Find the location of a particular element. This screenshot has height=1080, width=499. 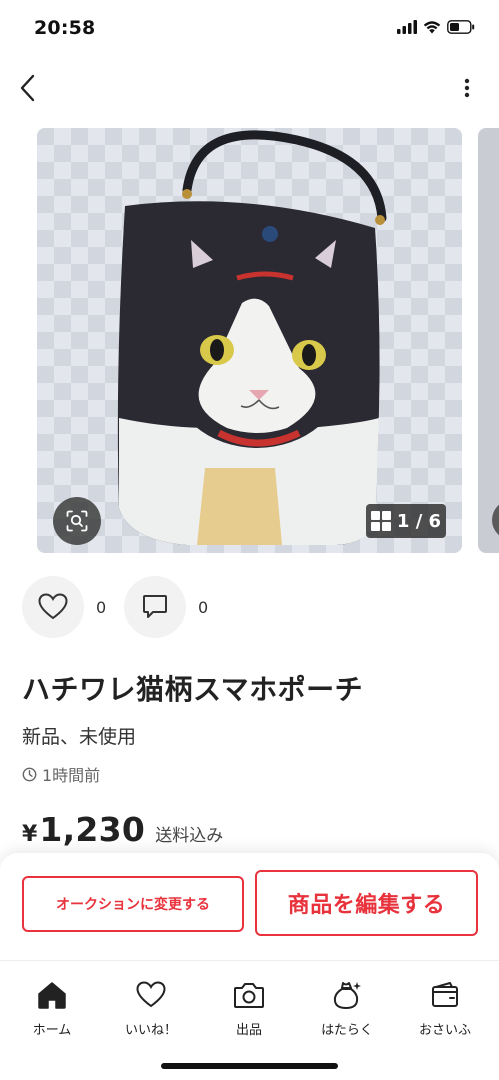

tab-work: はたらく is located at coordinates (347, 1008).